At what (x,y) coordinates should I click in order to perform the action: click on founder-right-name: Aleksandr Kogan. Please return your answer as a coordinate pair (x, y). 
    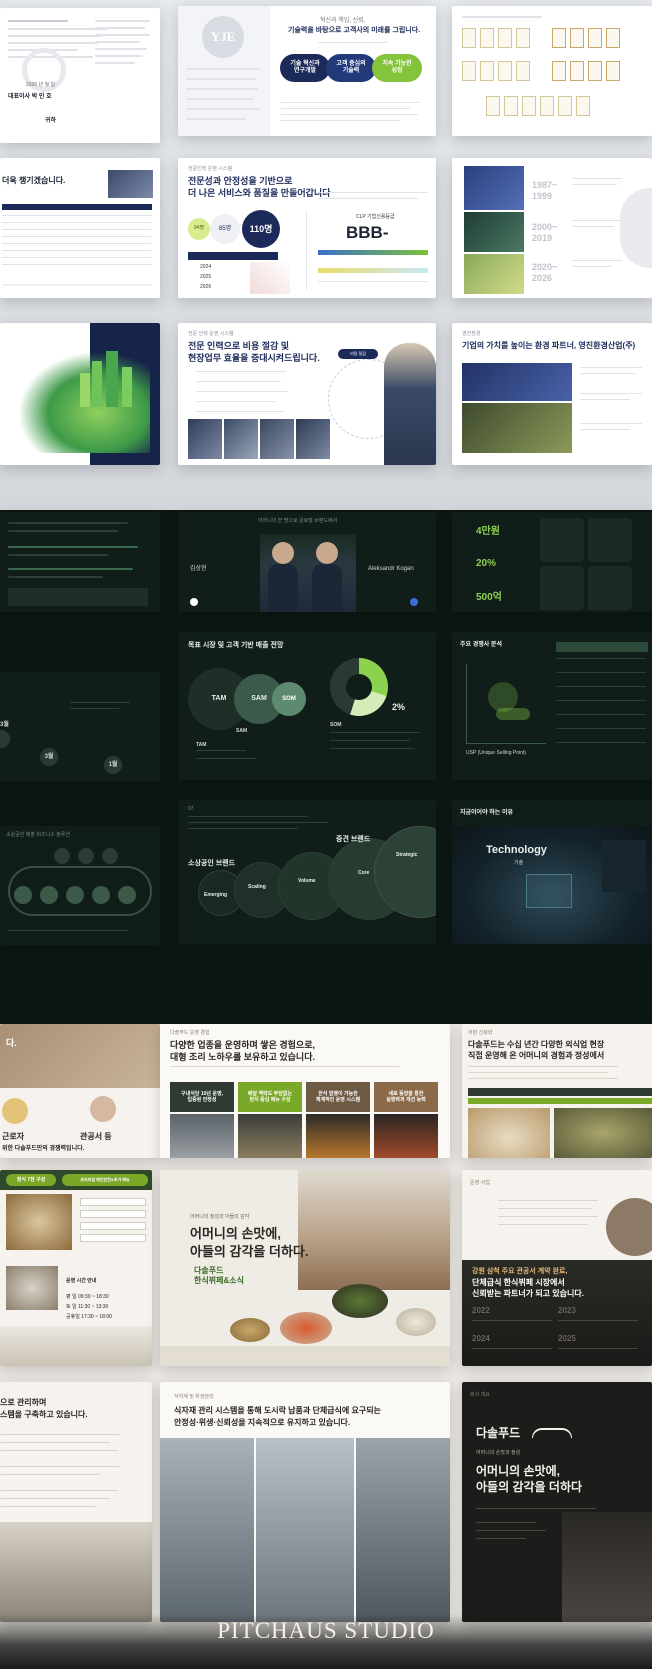
    Looking at the image, I should click on (391, 569).